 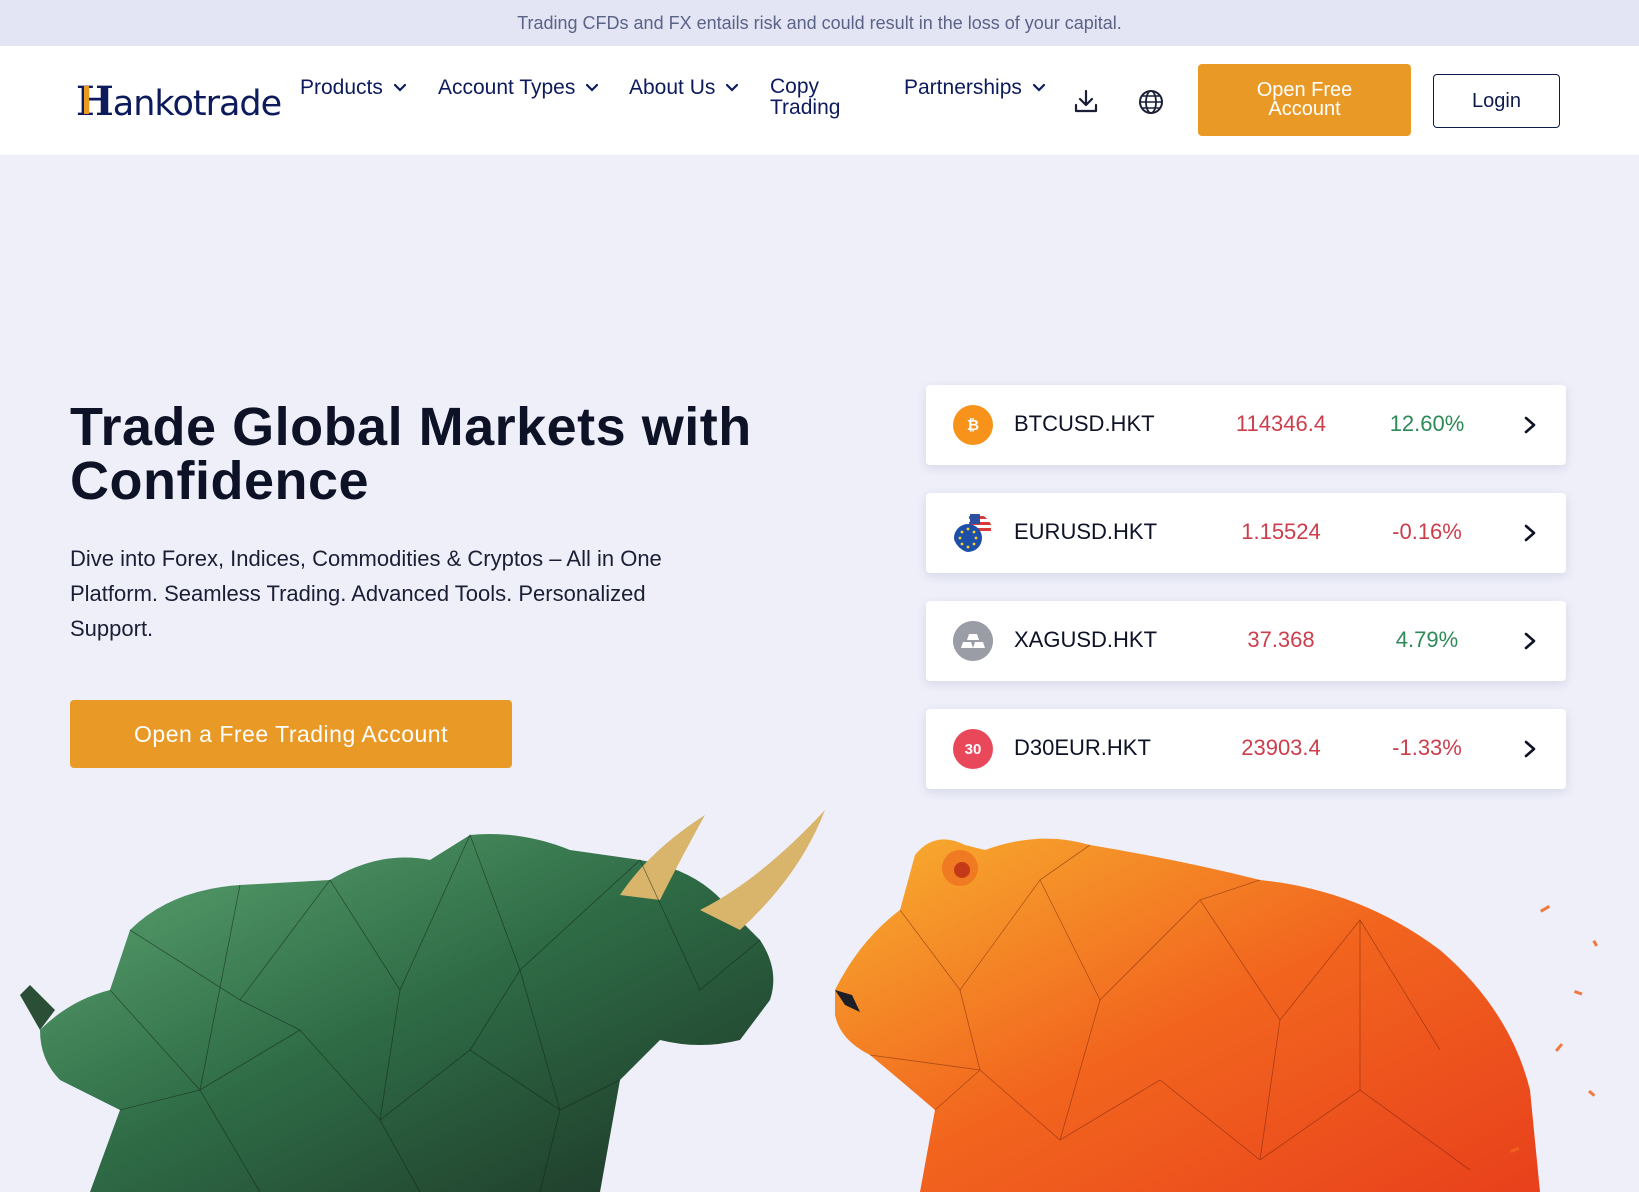 I want to click on ticker-change: 12.60%, so click(x=1427, y=423).